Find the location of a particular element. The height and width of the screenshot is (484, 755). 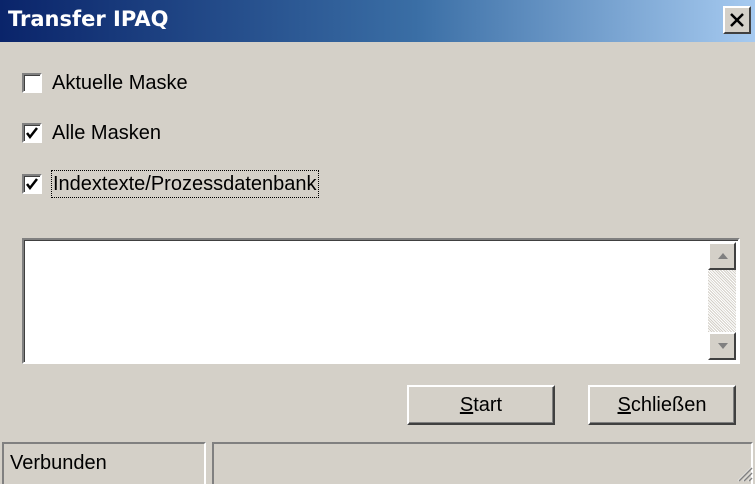

window-title: Transfer IPAQ is located at coordinates (88, 19).